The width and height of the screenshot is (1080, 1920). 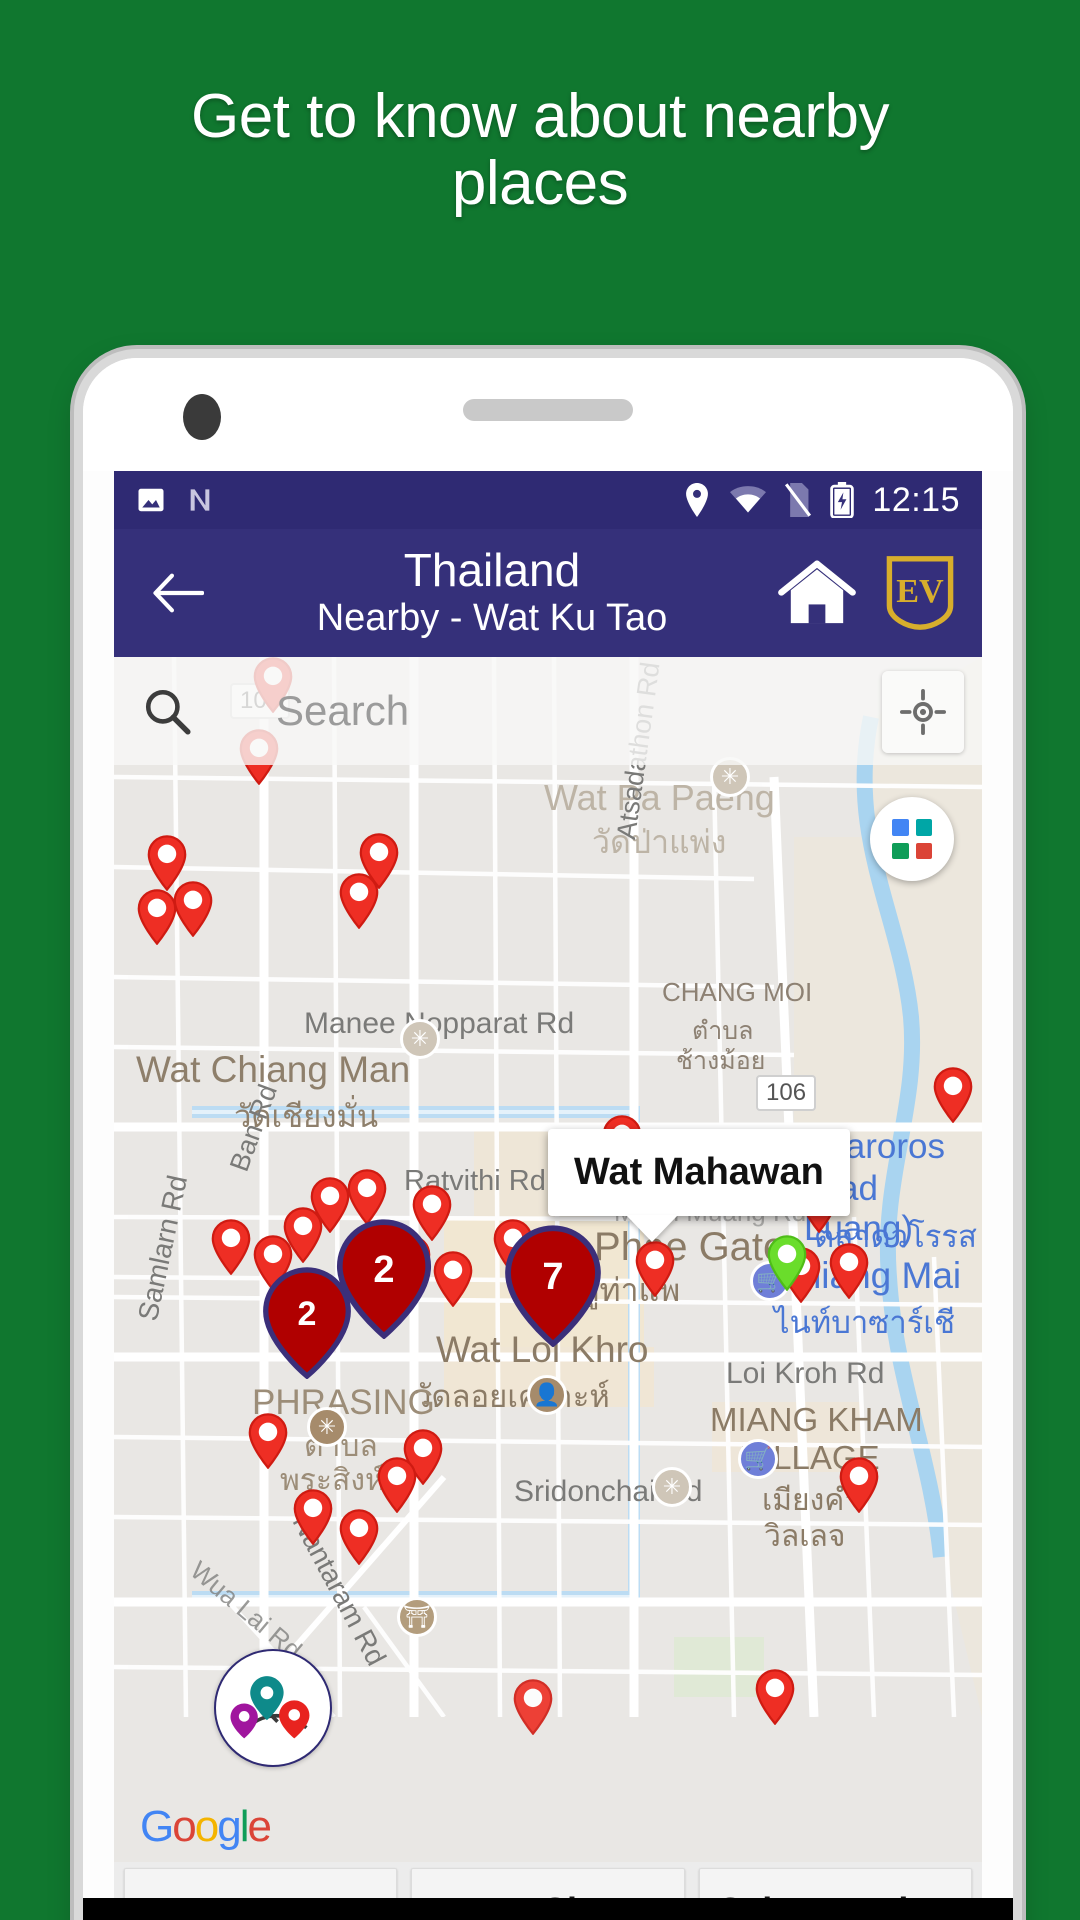 I want to click on search-bar: Search, so click(x=548, y=711).